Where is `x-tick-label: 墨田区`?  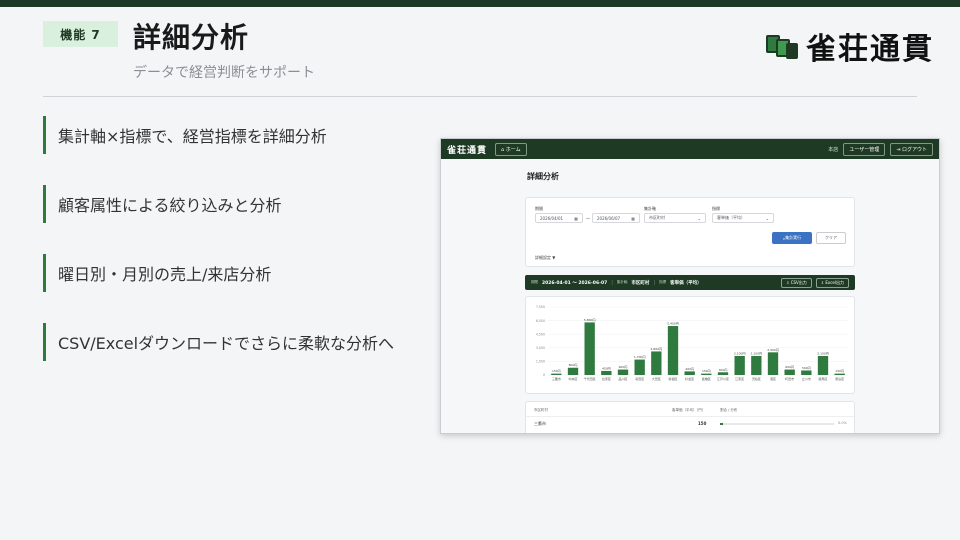 x-tick-label: 墨田区 is located at coordinates (639, 379).